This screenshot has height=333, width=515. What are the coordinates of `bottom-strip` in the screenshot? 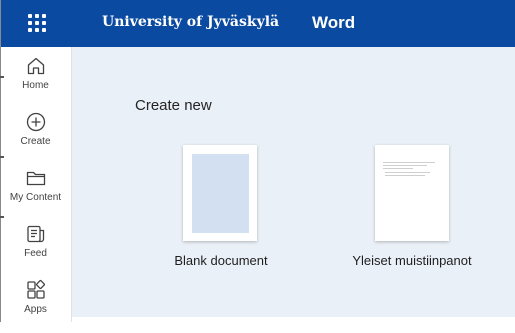 It's located at (293, 319).